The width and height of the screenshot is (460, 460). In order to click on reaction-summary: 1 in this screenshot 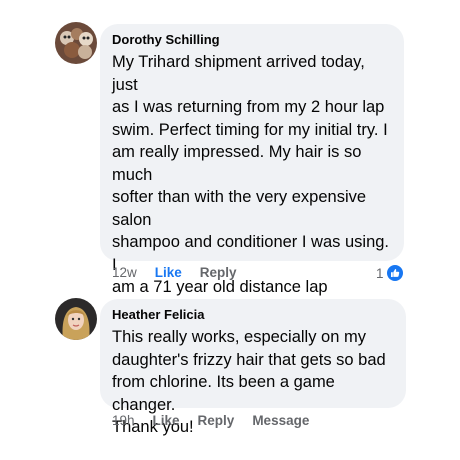, I will do `click(389, 273)`.